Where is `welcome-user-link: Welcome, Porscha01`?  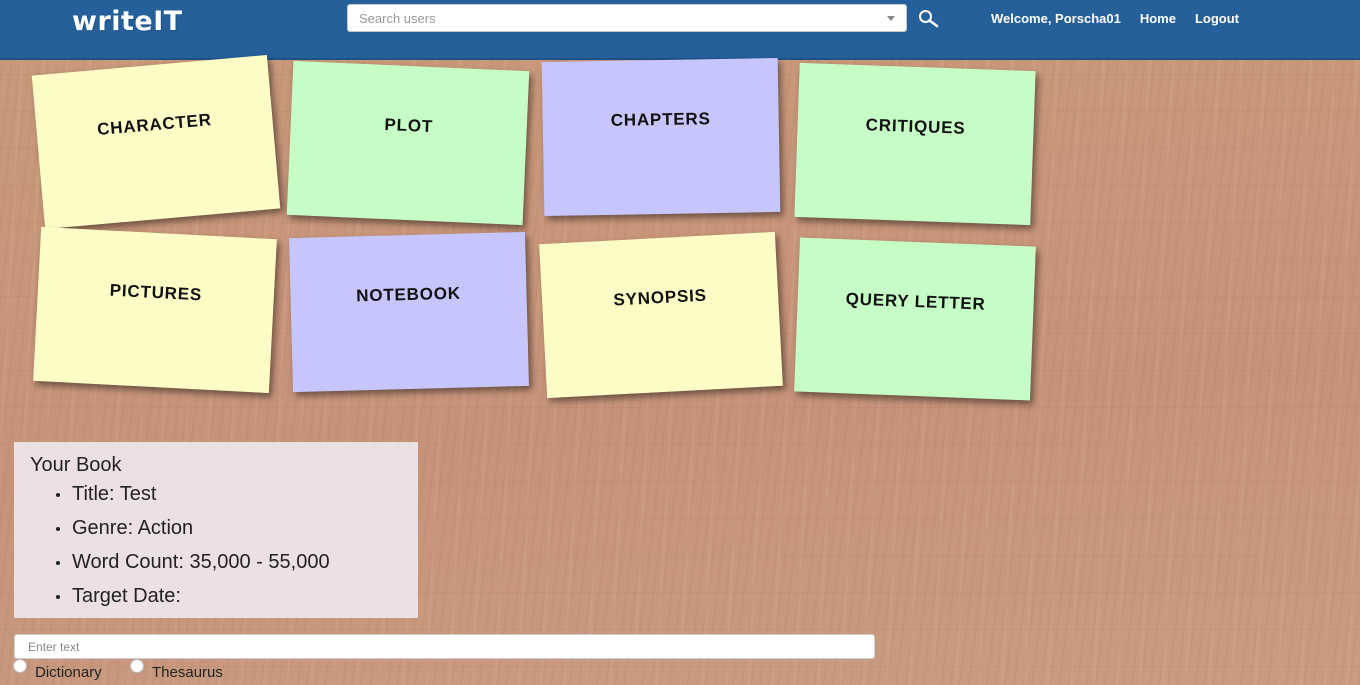
welcome-user-link: Welcome, Porscha01 is located at coordinates (1056, 18).